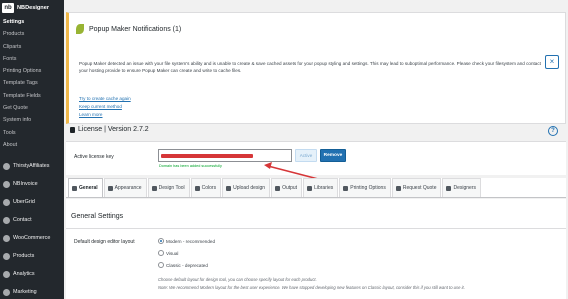 The height and width of the screenshot is (299, 568). I want to click on tab-appearance: Appearance, so click(125, 187).